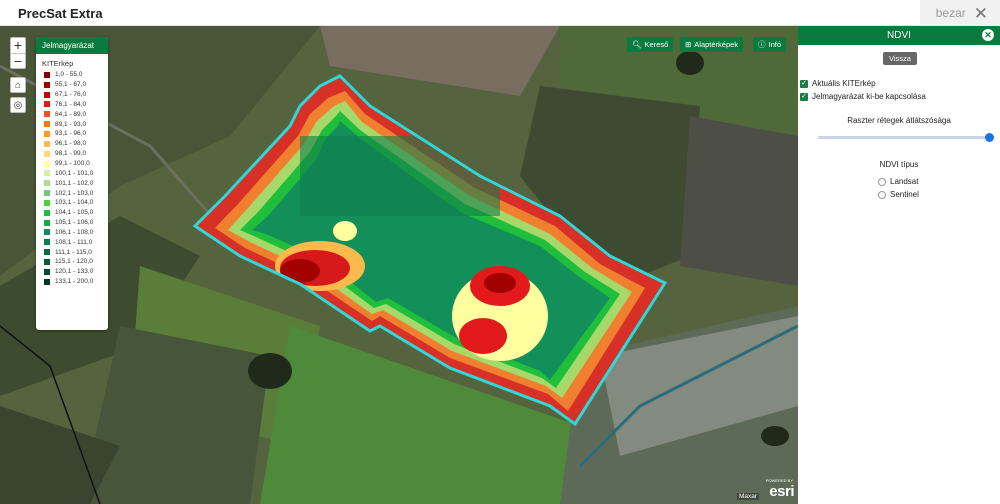 This screenshot has height=504, width=1000. I want to click on radio-sentinel-label: Sentinel, so click(904, 194).